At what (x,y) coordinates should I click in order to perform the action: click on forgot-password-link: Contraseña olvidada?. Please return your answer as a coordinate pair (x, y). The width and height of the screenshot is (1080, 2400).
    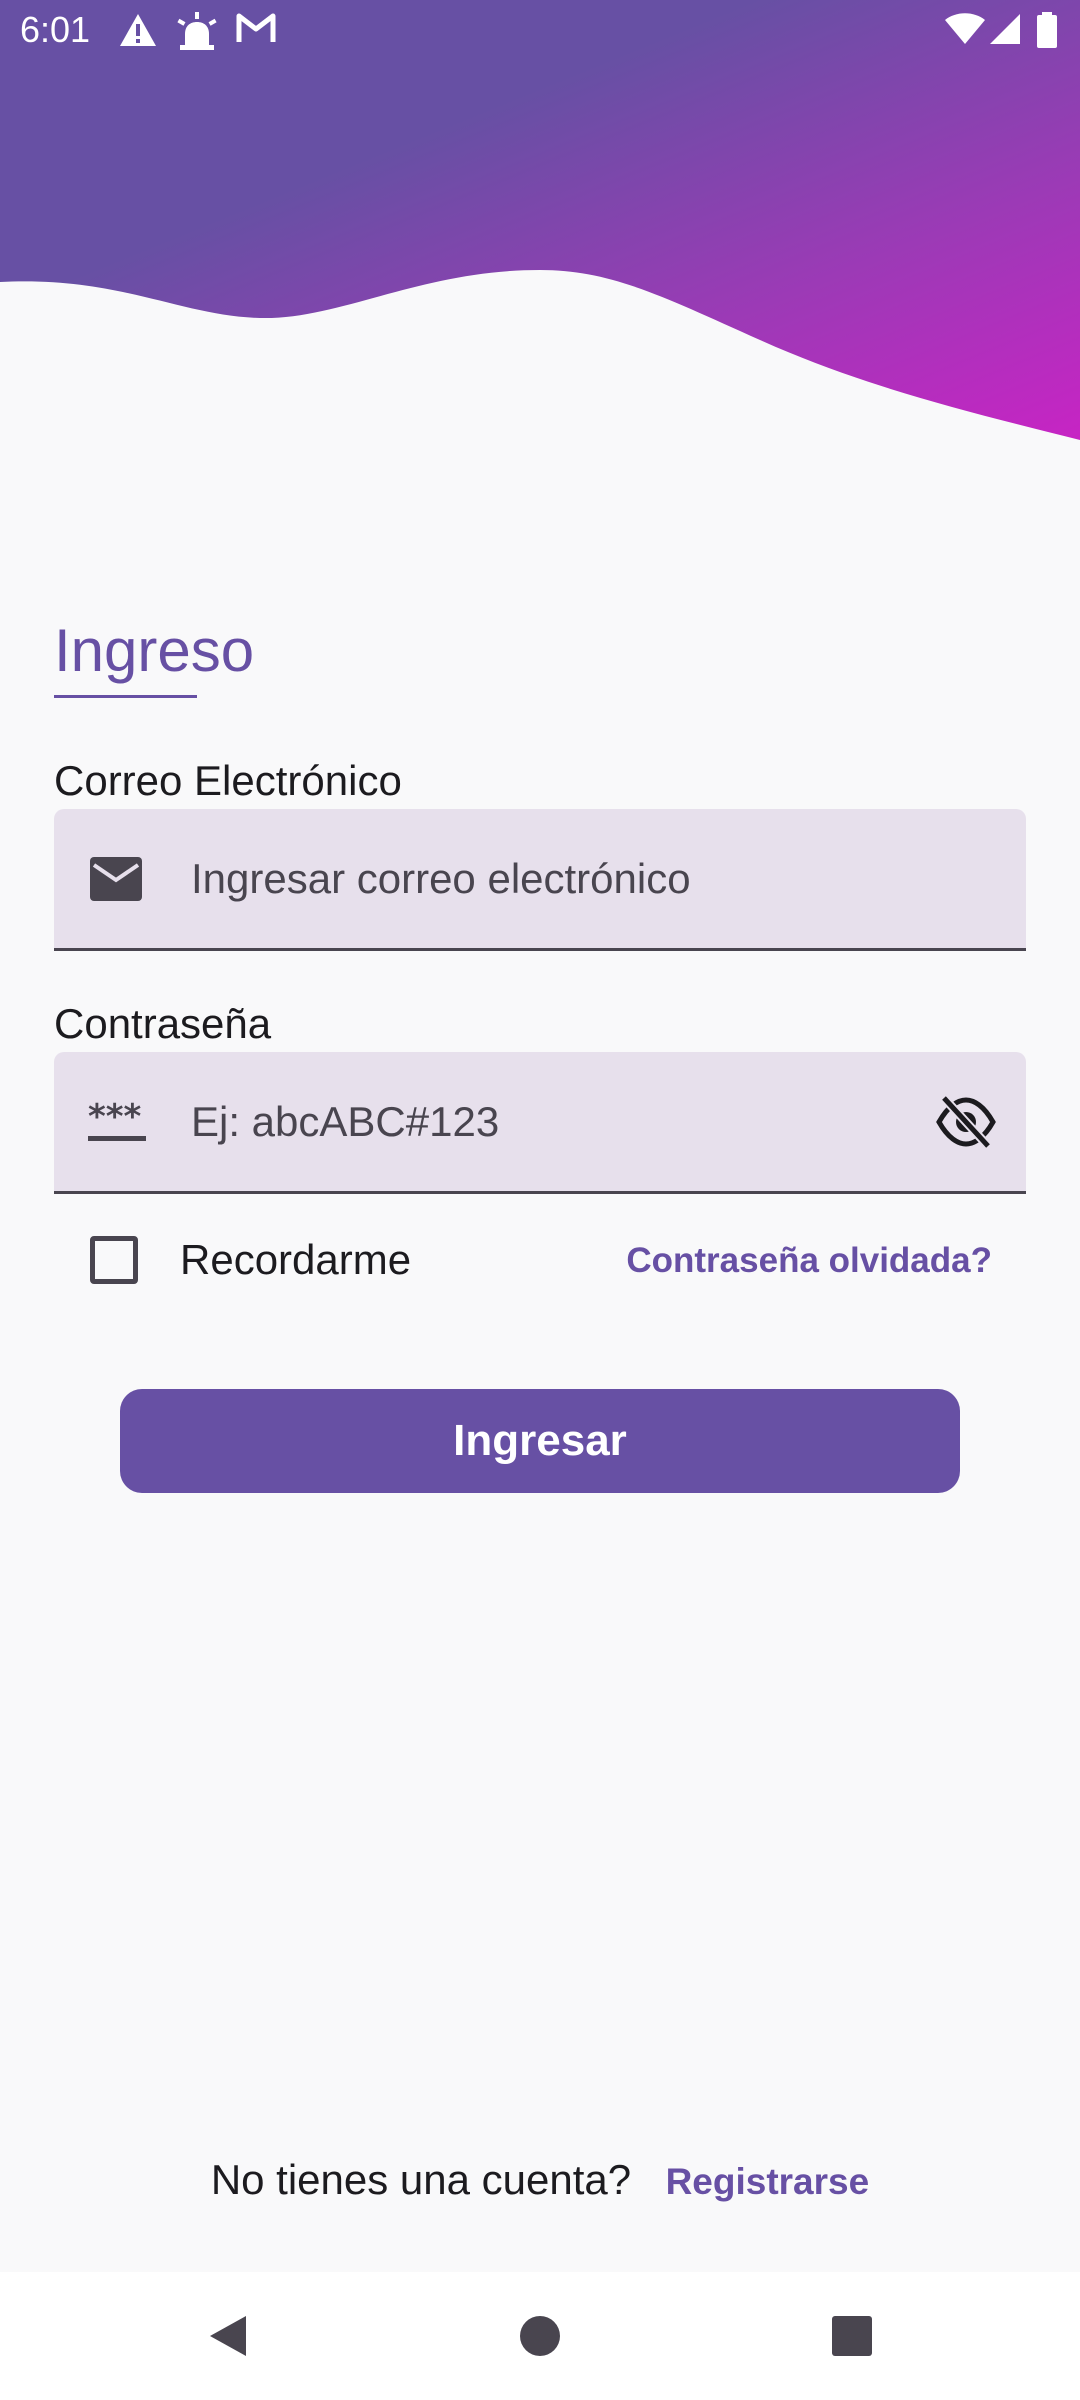
    Looking at the image, I should click on (809, 1261).